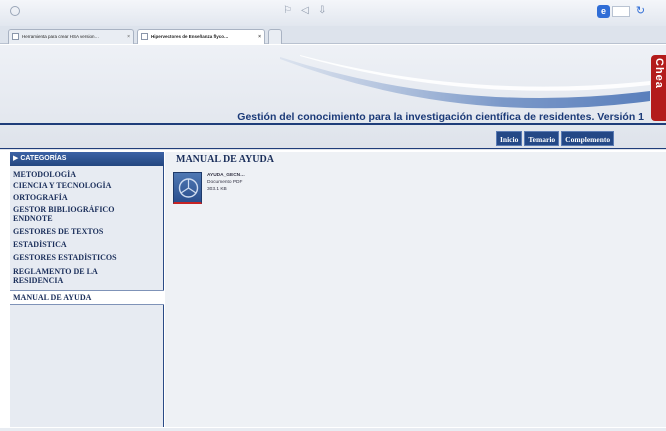 Image resolution: width=666 pixels, height=431 pixels. What do you see at coordinates (621, 11) in the screenshot?
I see `search-box` at bounding box center [621, 11].